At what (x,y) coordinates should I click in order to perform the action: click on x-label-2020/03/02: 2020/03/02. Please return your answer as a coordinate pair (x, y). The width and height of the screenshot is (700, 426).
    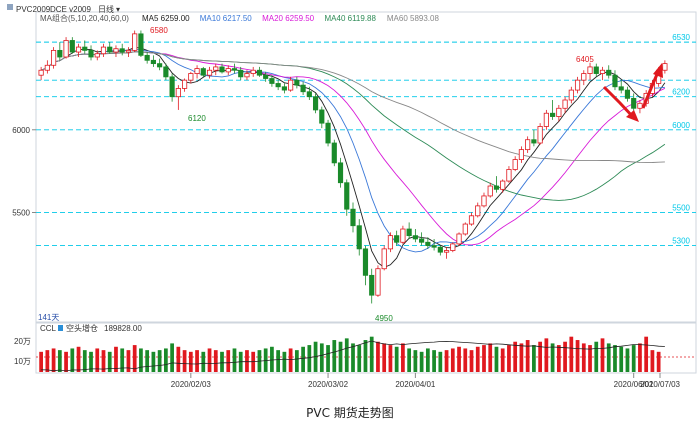
    Looking at the image, I should click on (328, 384).